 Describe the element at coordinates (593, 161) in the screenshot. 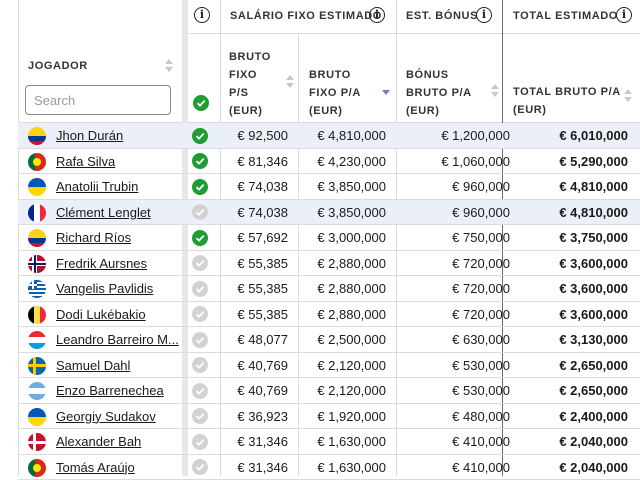

I see `total-pa-cell: € 5,290,000` at that location.